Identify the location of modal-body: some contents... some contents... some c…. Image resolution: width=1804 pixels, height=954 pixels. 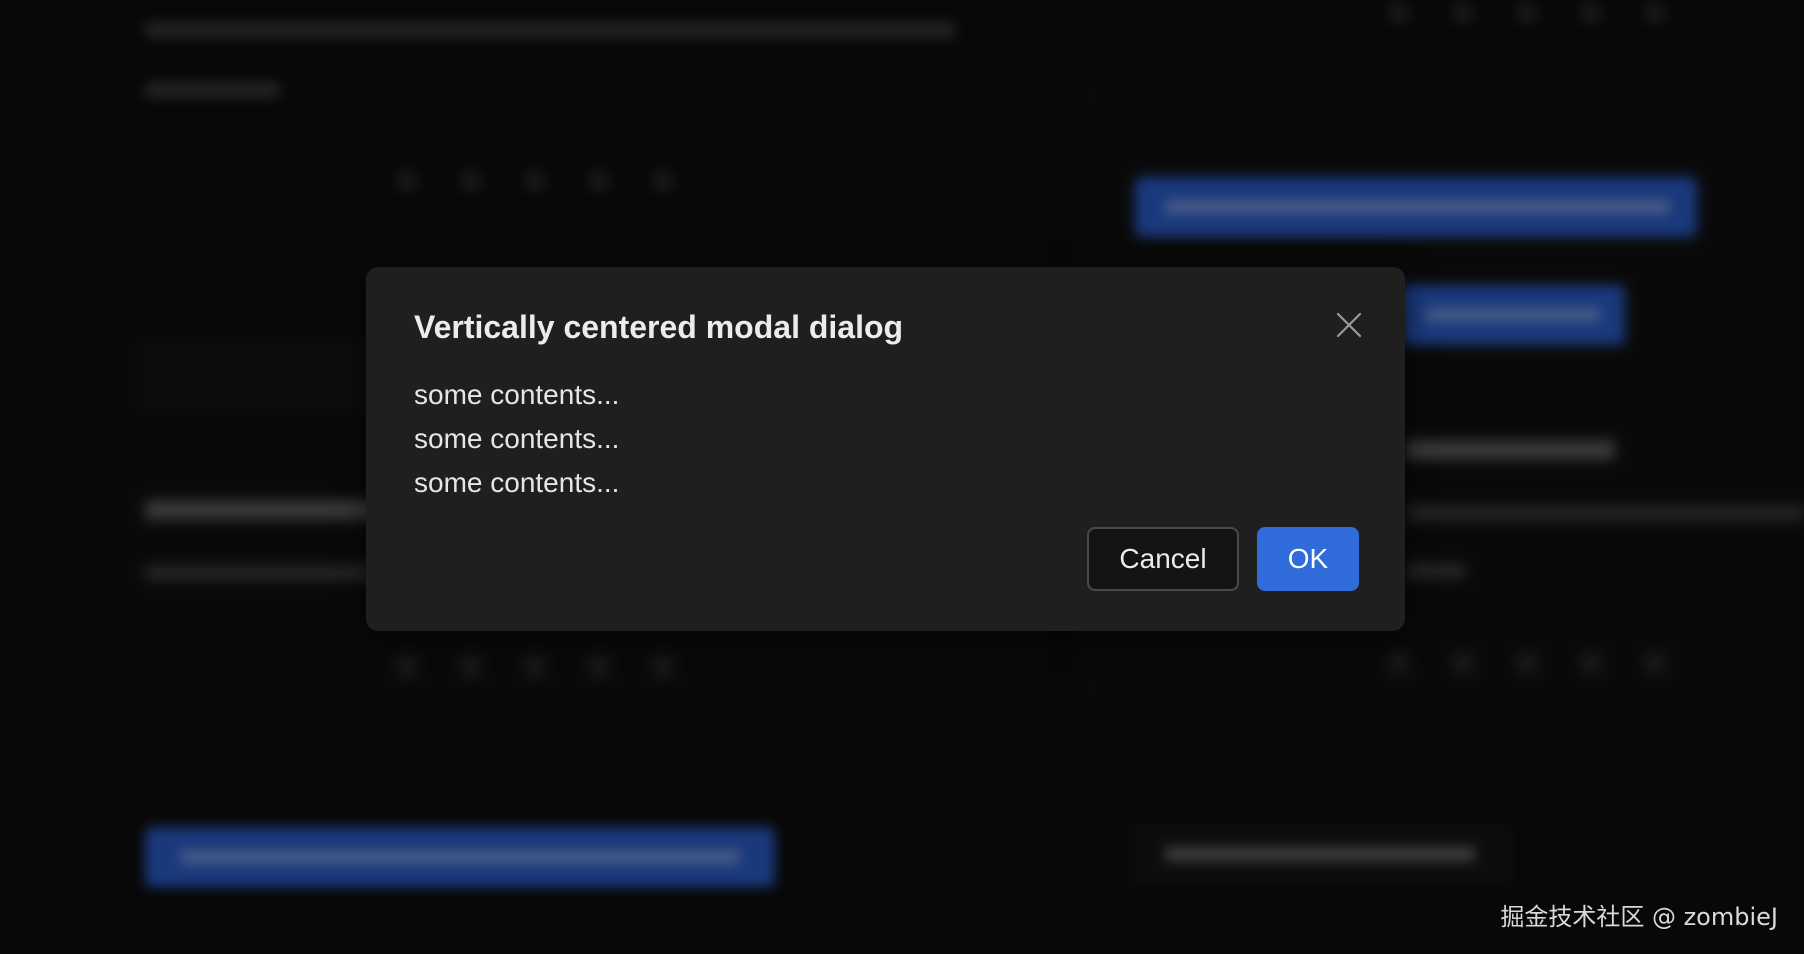
(516, 439).